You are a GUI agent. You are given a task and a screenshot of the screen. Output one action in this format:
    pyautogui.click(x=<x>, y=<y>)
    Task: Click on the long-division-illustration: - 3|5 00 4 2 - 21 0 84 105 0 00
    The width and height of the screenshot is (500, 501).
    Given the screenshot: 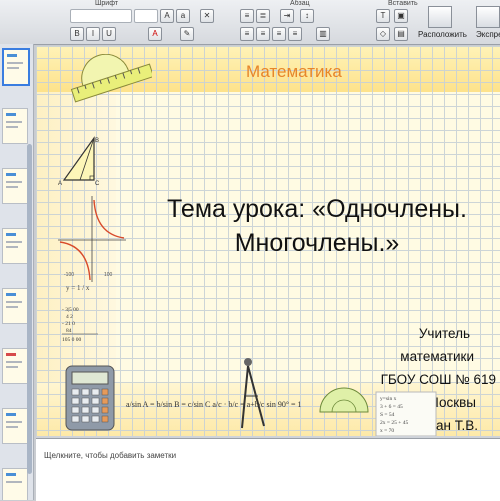 What is the action you would take?
    pyautogui.click(x=80, y=325)
    